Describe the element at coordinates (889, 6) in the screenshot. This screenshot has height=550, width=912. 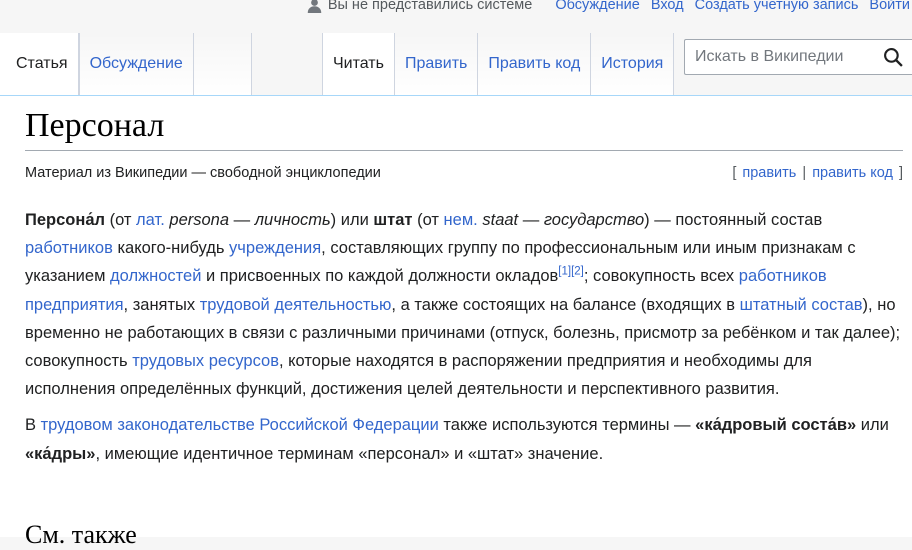
I see `logout-link: Войти` at that location.